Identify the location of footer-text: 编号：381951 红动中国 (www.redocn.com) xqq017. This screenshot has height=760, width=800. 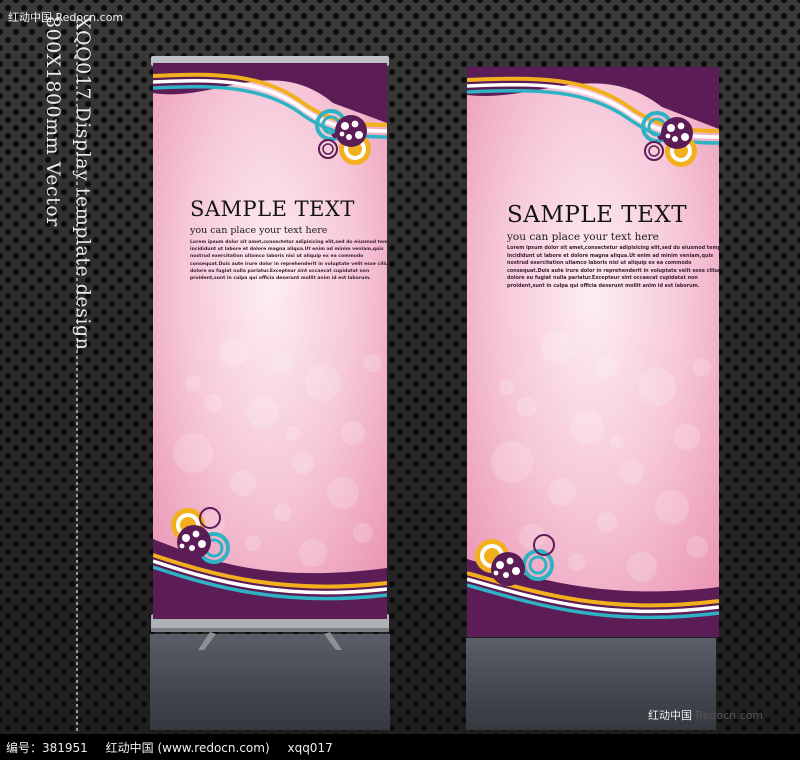
(176, 747).